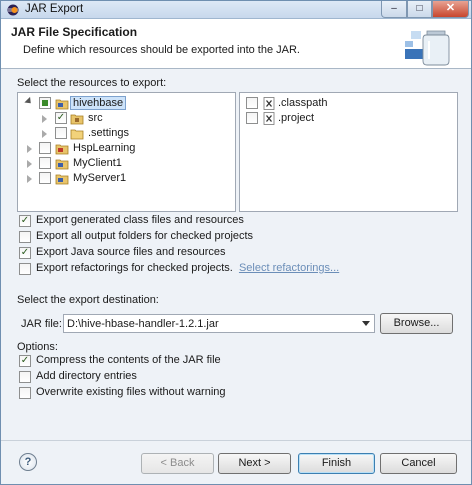 The width and height of the screenshot is (472, 485). What do you see at coordinates (25, 253) in the screenshot?
I see `export-java-source-checkbox: ✓` at bounding box center [25, 253].